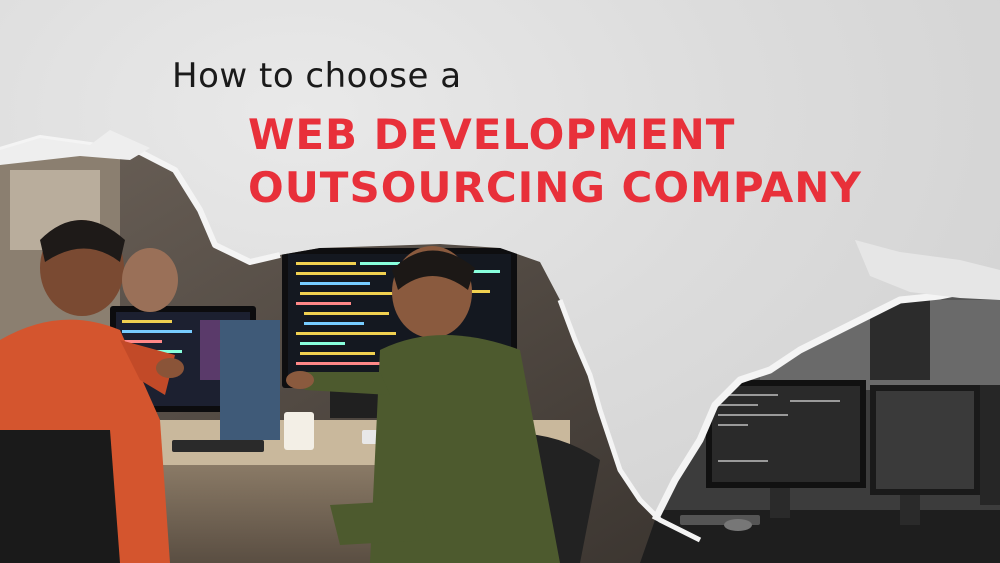 This screenshot has height=563, width=1000. Describe the element at coordinates (492, 134) in the screenshot. I see `main-heading-line-1: WEB DEVELOPMENT` at that location.